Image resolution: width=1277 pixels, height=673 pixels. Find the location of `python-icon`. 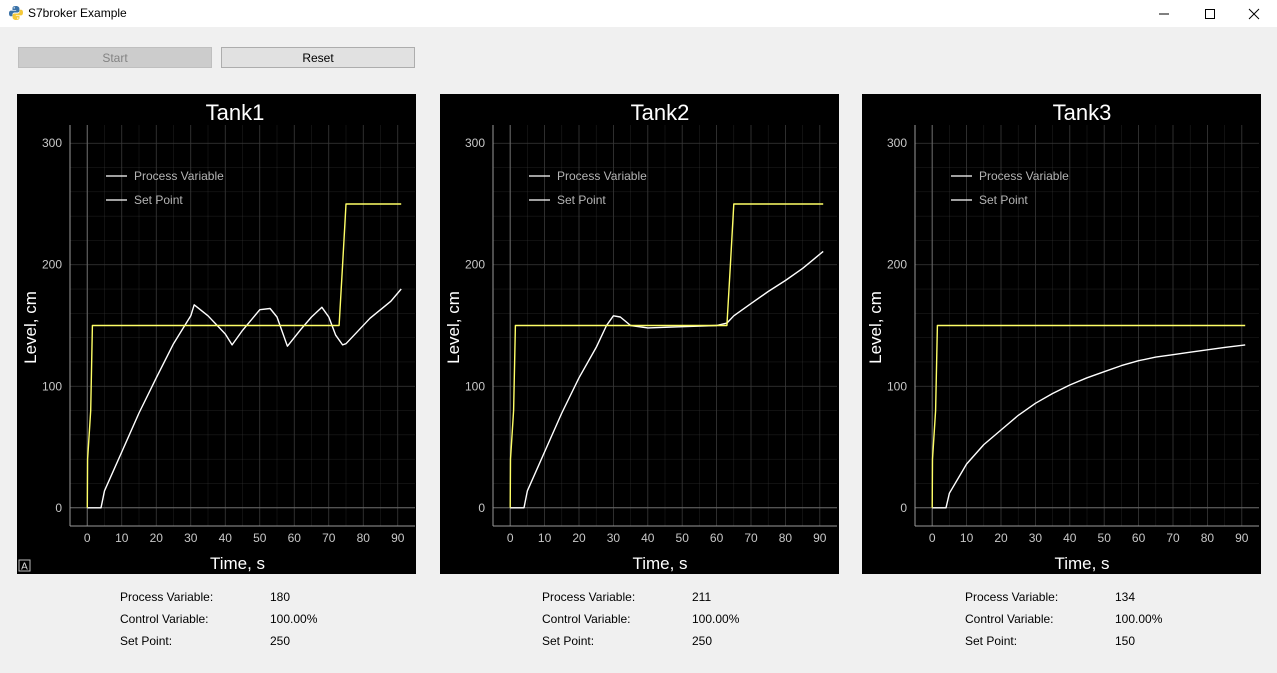

python-icon is located at coordinates (16, 13).